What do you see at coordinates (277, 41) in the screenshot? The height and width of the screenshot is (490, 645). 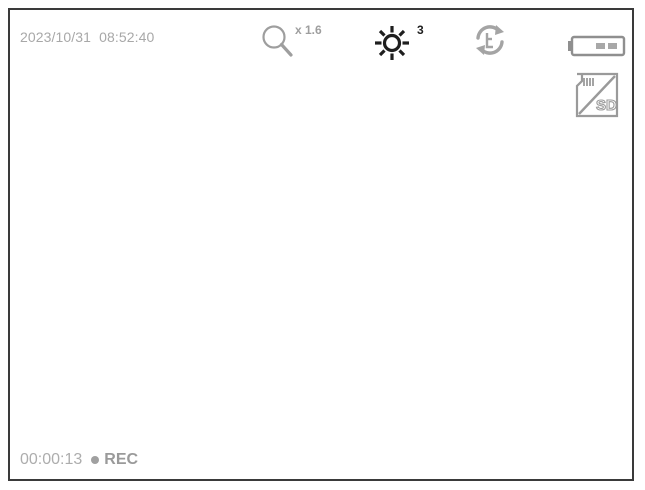 I see `magnifier-icon` at bounding box center [277, 41].